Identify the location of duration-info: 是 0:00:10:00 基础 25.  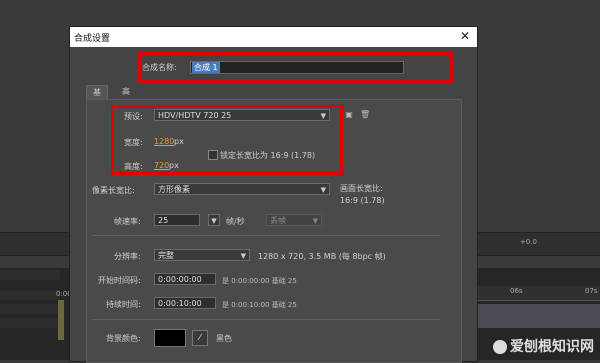
(259, 305).